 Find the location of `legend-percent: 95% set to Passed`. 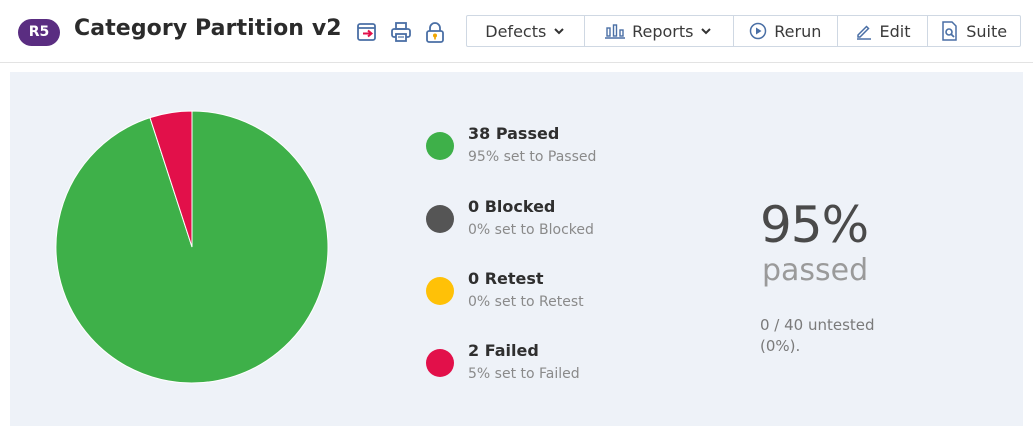

legend-percent: 95% set to Passed is located at coordinates (532, 157).